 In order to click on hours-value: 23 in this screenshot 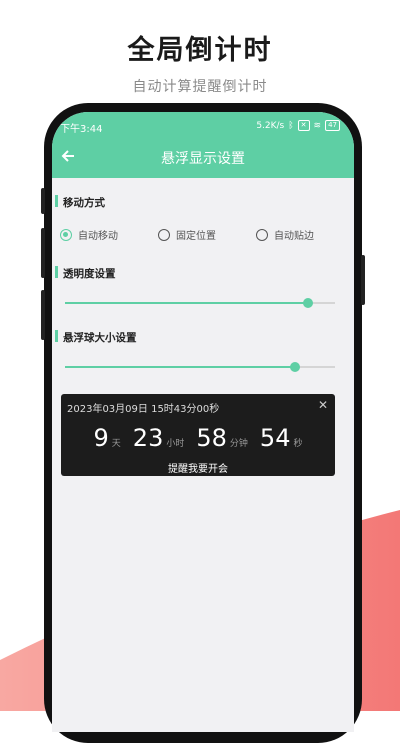, I will do `click(148, 438)`.